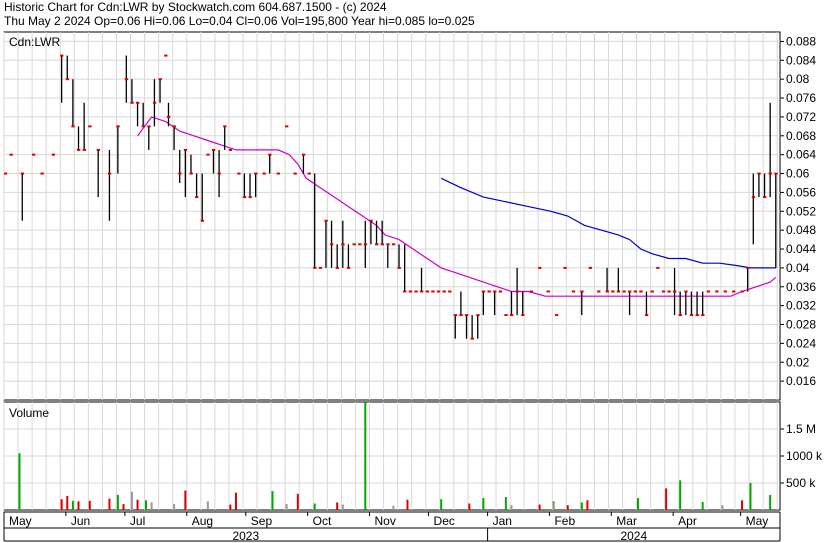 The height and width of the screenshot is (543, 830). I want to click on year-label: 2023, so click(245, 536).